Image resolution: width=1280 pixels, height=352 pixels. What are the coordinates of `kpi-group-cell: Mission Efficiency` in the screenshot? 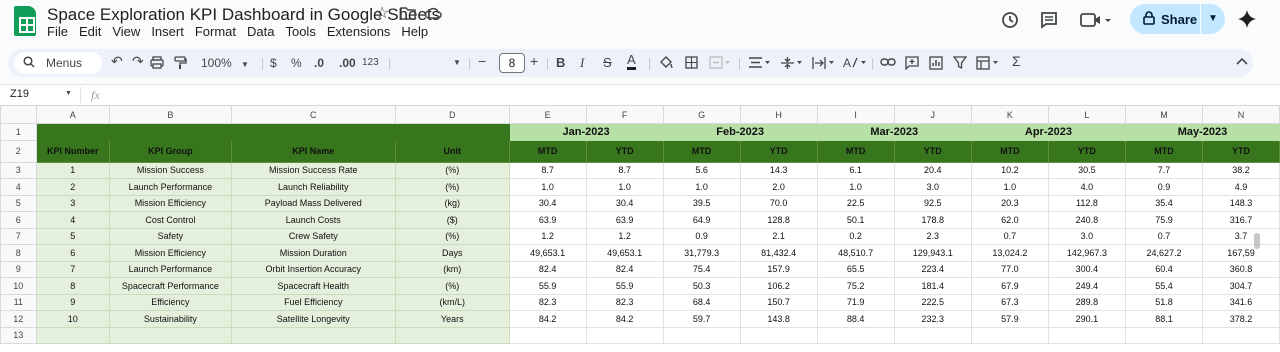 It's located at (170, 253).